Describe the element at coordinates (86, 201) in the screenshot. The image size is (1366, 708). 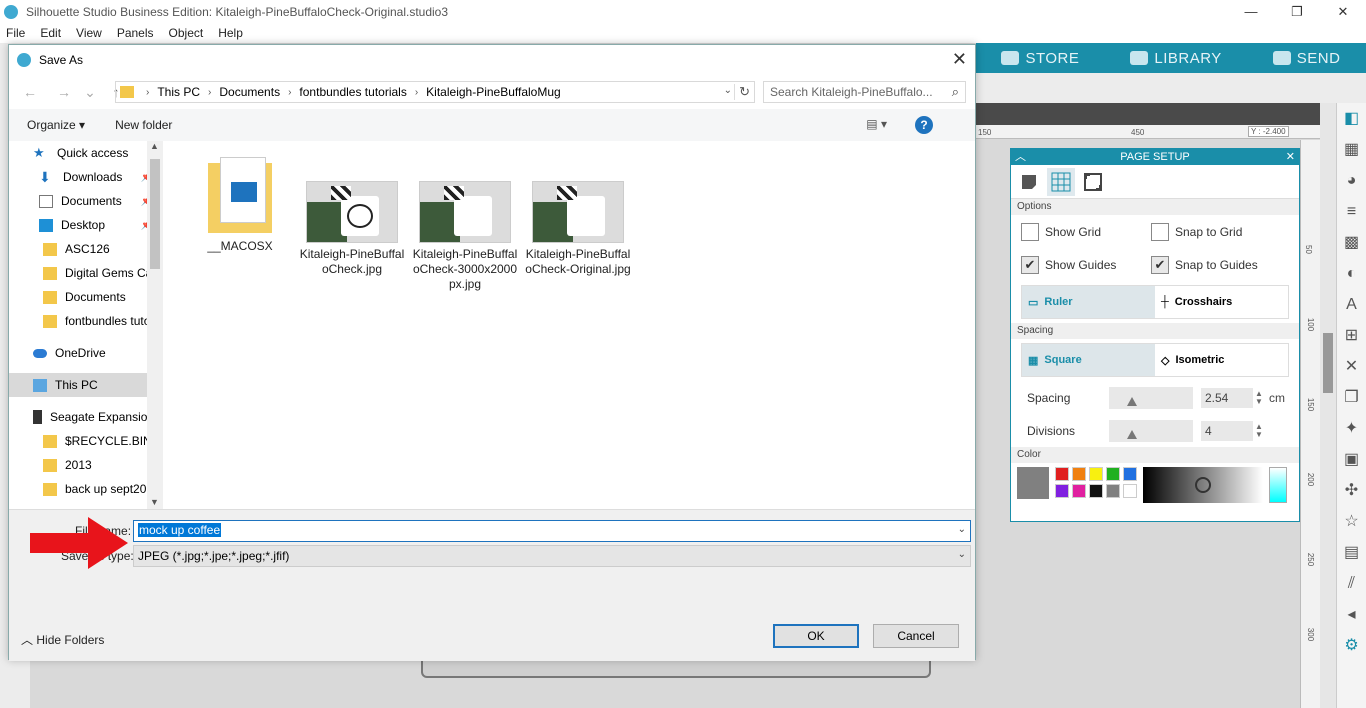
I see `nav-item: Documents📌` at that location.